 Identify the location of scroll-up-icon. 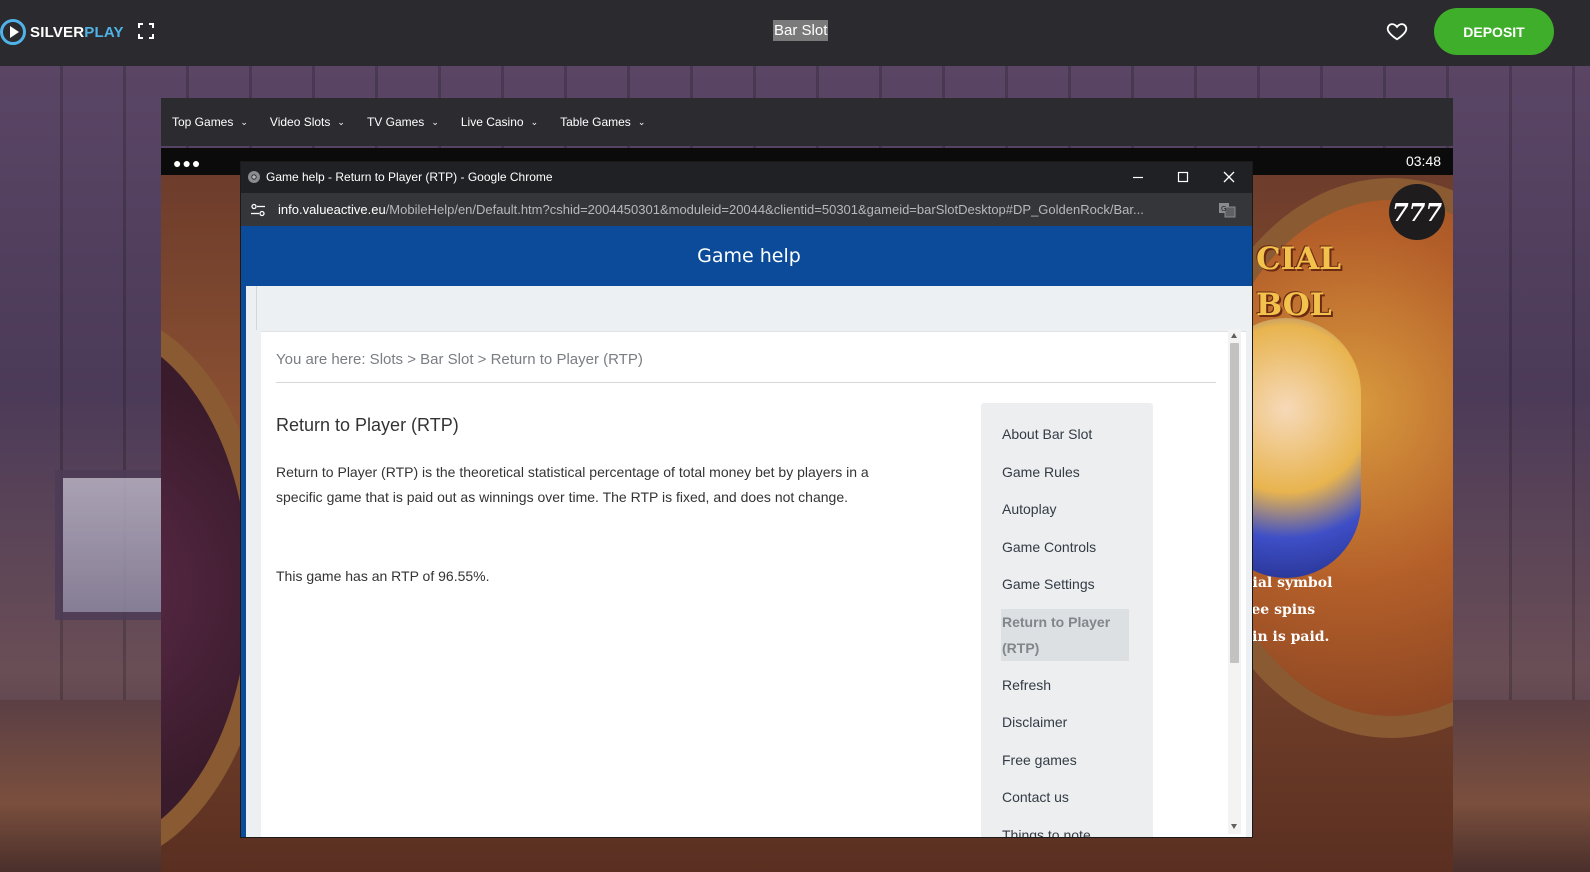
(1234, 335).